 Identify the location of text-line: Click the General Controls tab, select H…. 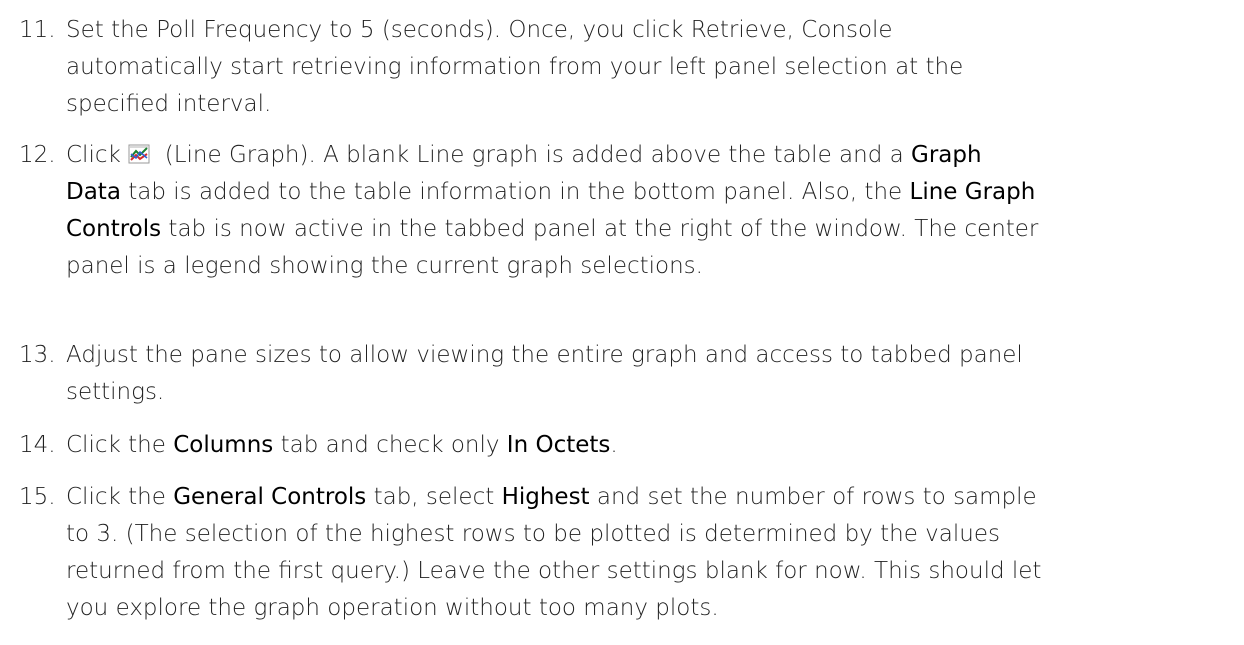
(551, 497).